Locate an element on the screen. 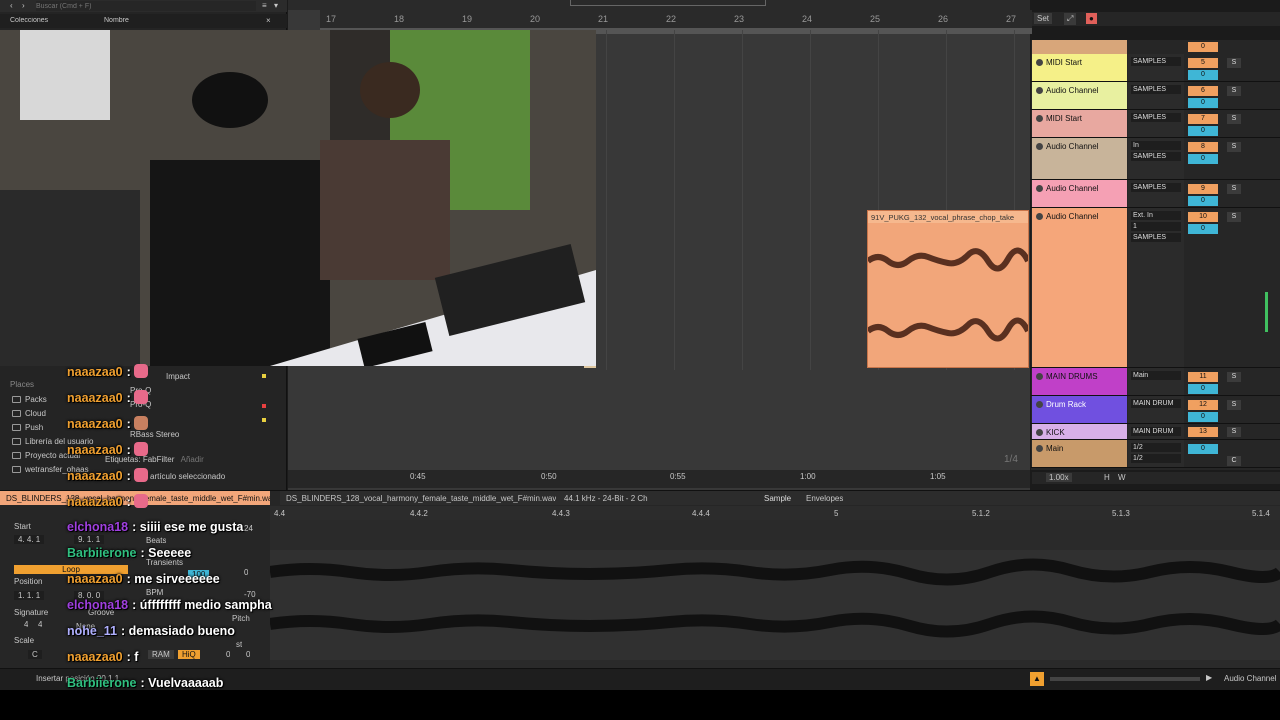 Image resolution: width=1280 pixels, height=720 pixels. name-column: Nombre is located at coordinates (116, 20).